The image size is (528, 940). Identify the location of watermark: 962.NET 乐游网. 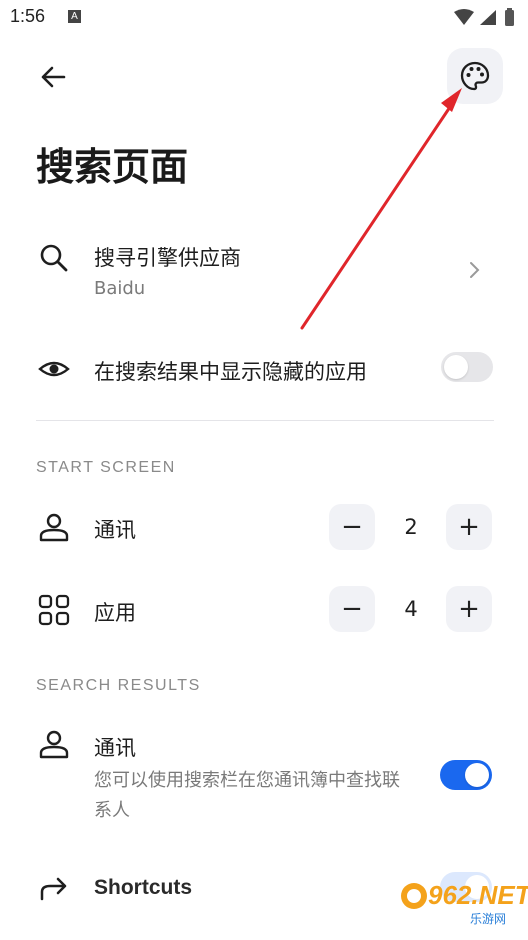
(460, 899).